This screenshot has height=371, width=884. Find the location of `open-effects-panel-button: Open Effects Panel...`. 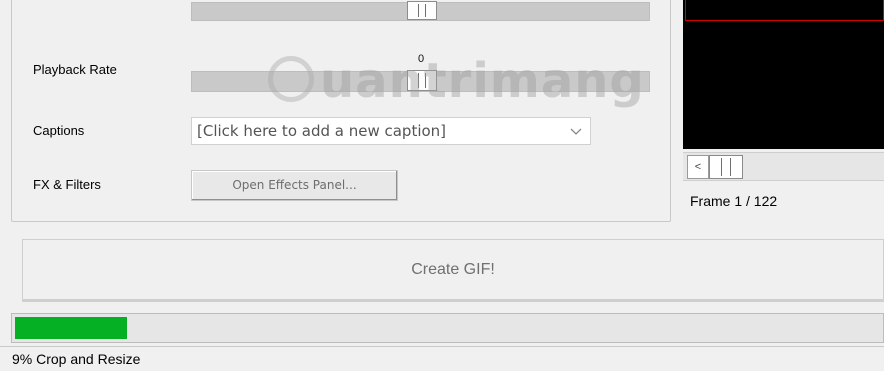

open-effects-panel-button: Open Effects Panel... is located at coordinates (294, 185).